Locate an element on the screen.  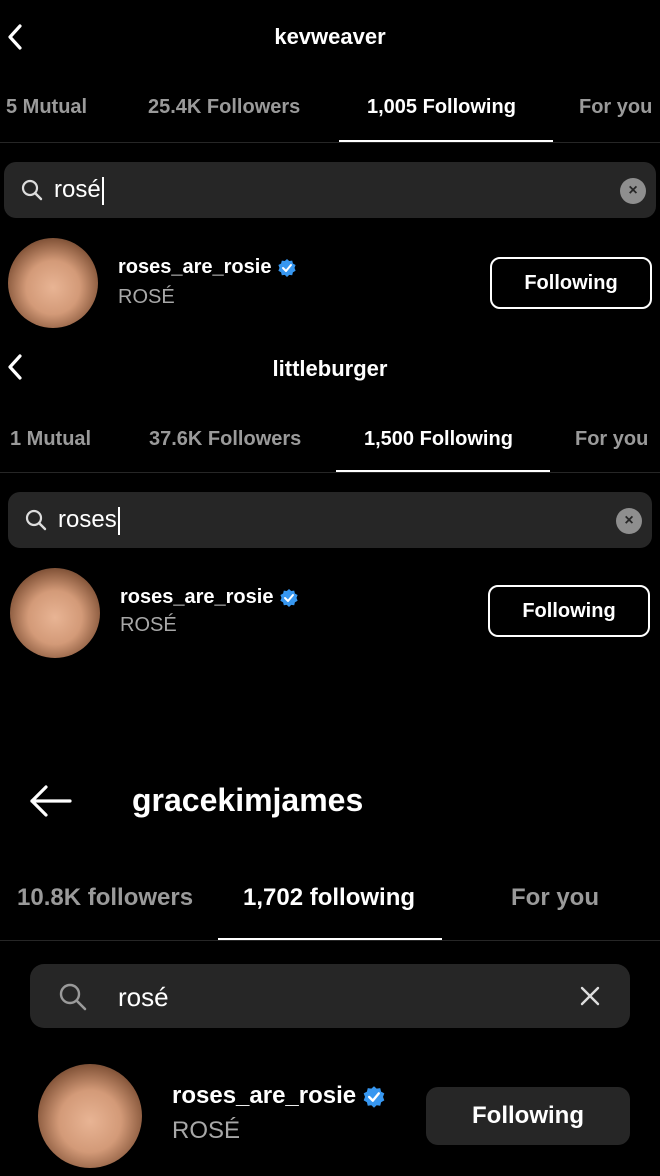
close-icon is located at coordinates (590, 996).